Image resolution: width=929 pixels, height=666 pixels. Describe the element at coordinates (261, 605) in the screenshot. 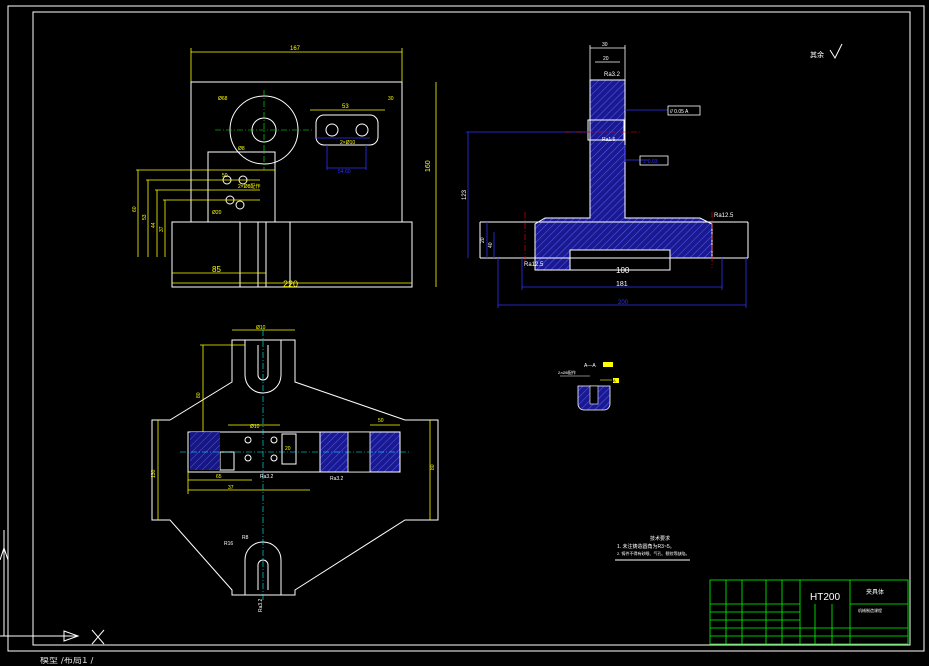

I see `top-rough-c: Ra3.2` at that location.